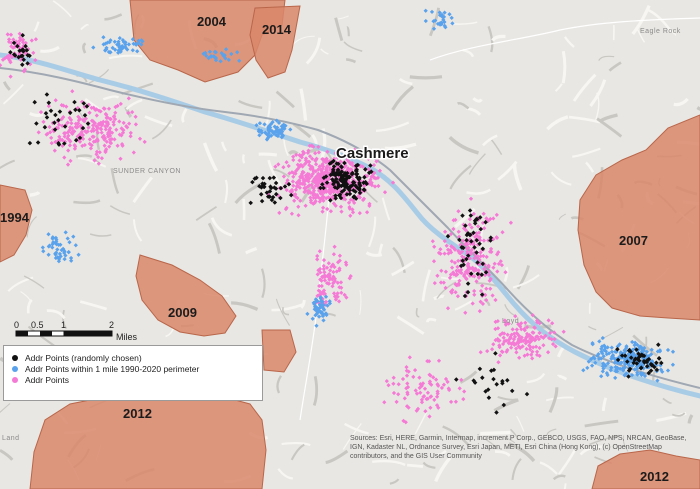 Image resolution: width=700 pixels, height=489 pixels. What do you see at coordinates (372, 153) in the screenshot?
I see `town-label-cashmere: Cashmere` at bounding box center [372, 153].